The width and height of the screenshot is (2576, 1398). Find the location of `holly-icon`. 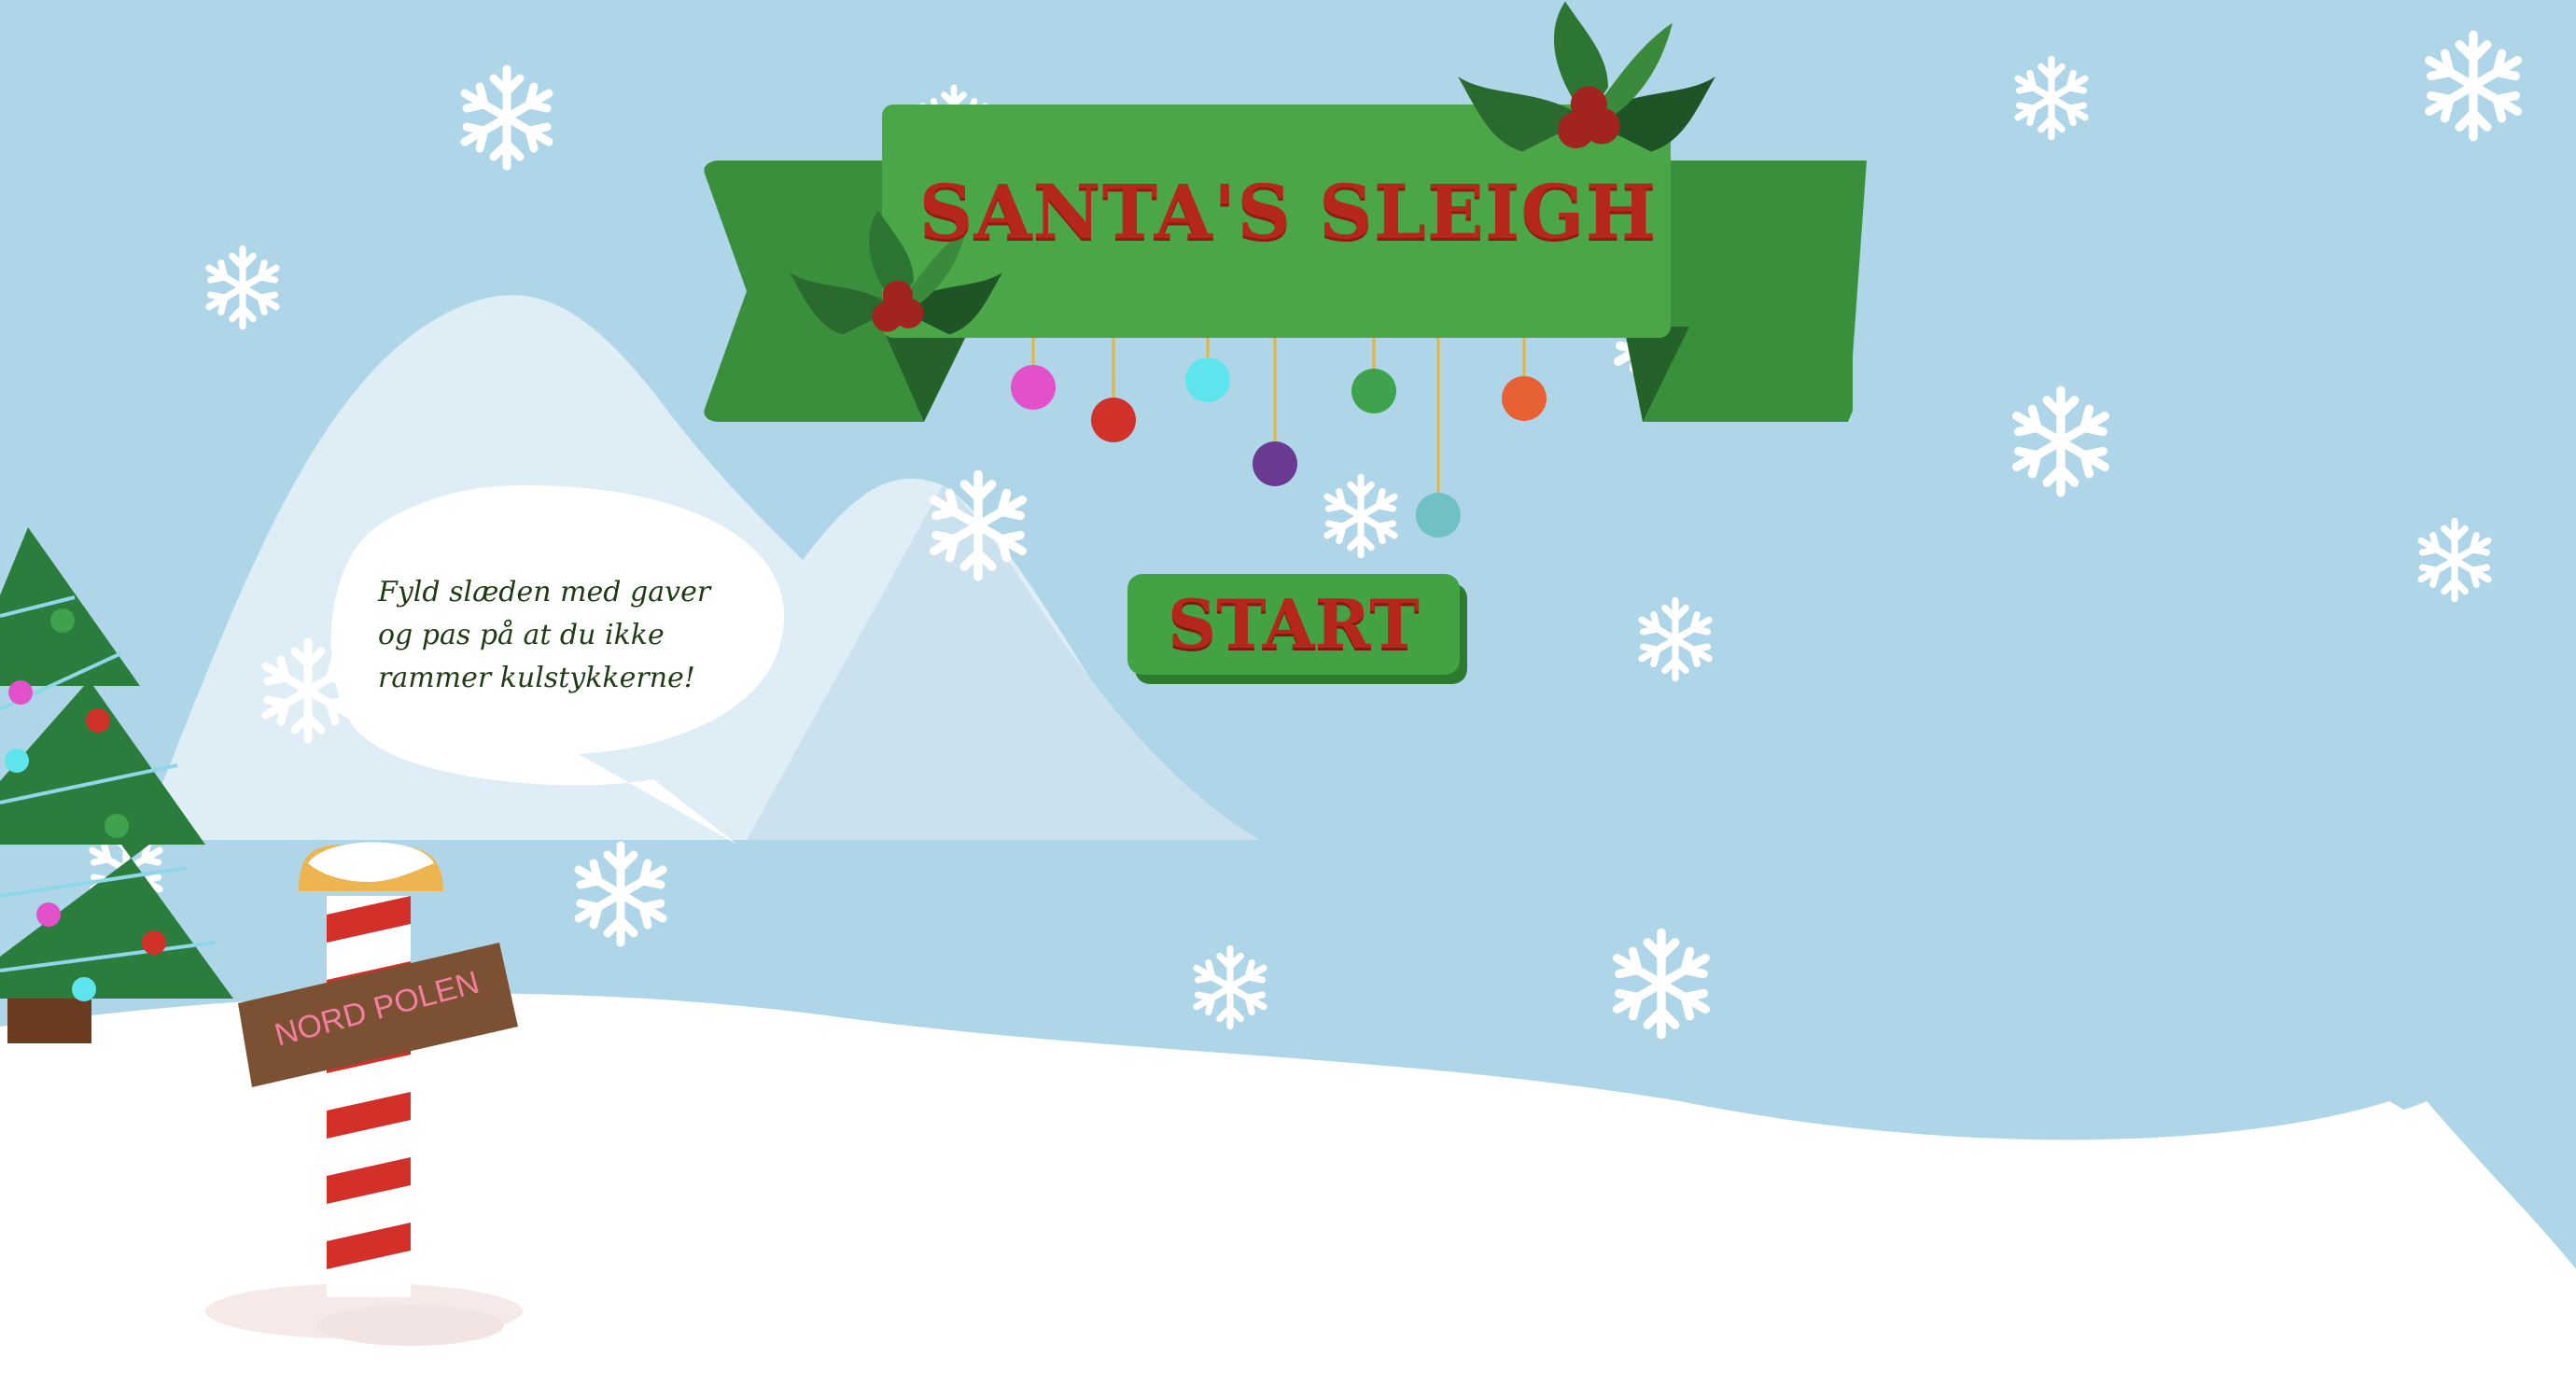

holly-icon is located at coordinates (1586, 76).